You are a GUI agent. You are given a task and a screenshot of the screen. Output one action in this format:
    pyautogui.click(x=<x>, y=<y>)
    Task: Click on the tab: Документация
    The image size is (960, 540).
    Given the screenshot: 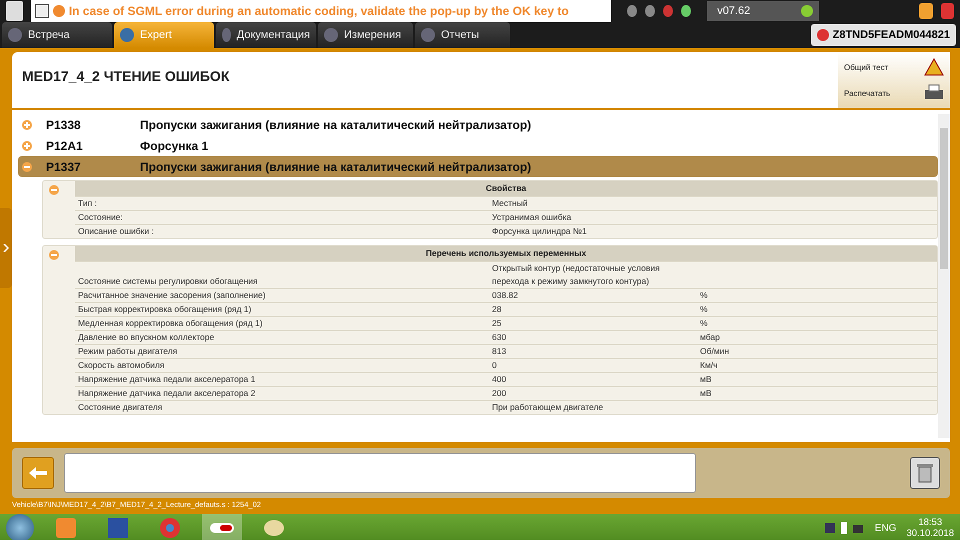 What is the action you would take?
    pyautogui.click(x=266, y=35)
    